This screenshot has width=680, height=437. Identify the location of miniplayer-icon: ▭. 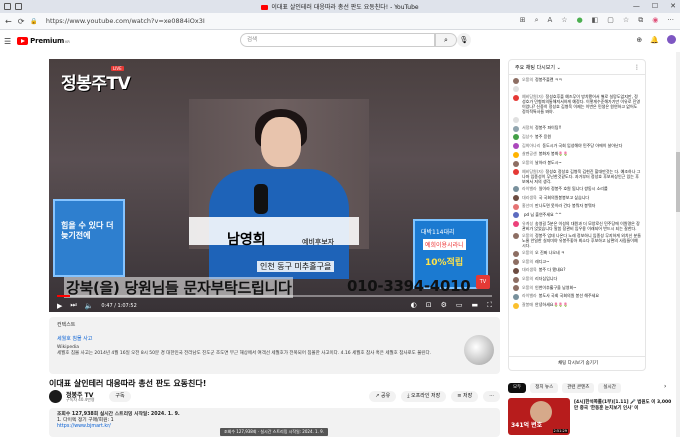
(459, 305).